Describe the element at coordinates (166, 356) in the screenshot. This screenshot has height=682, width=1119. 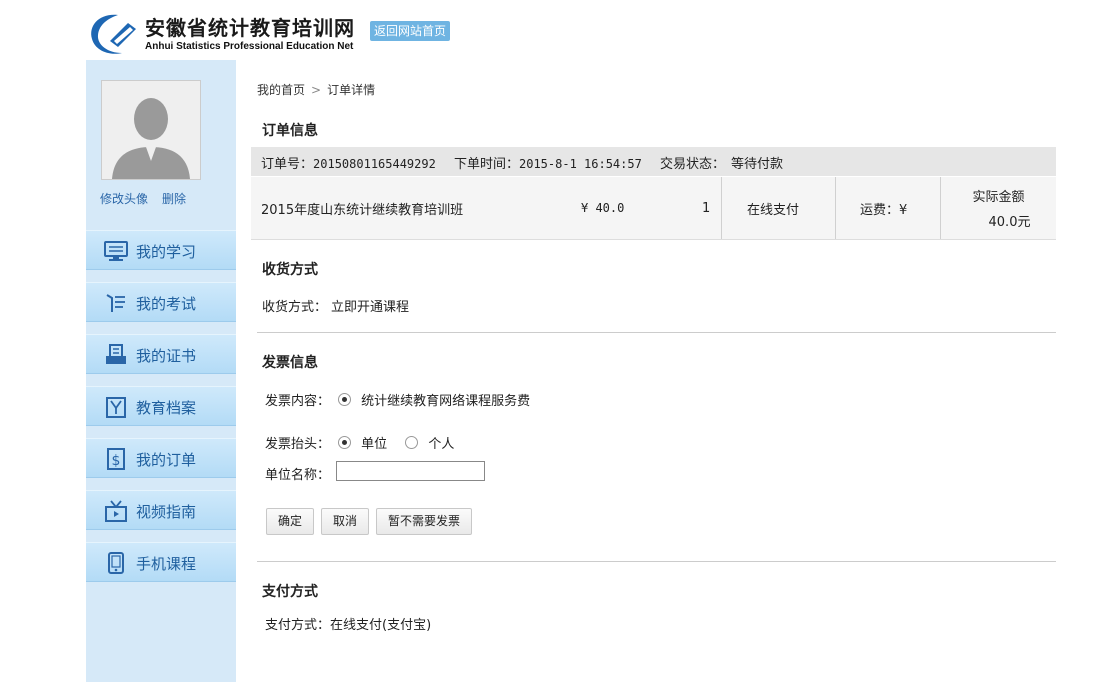
I see `sidebar-item-label: 我的证书` at that location.